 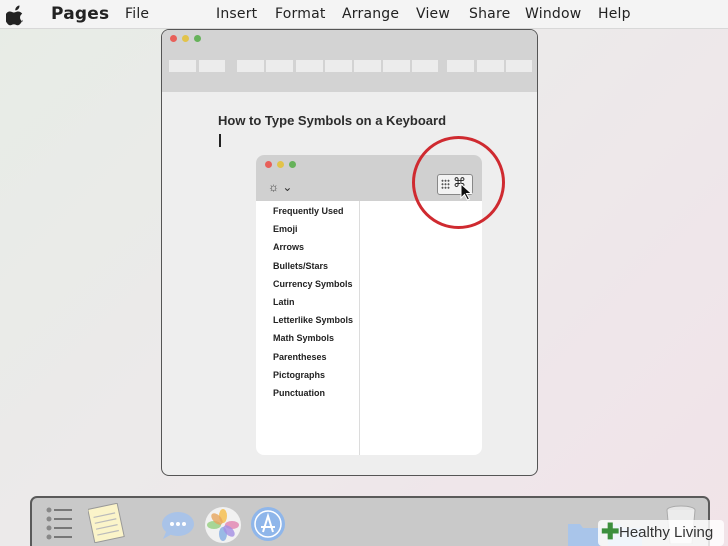 I want to click on close-button, so click(x=173, y=38).